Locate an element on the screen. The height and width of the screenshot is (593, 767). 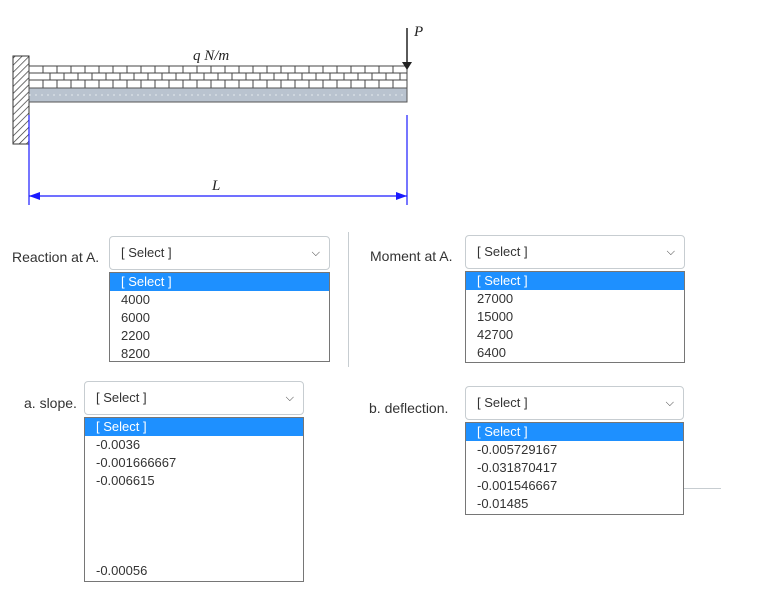
fixed-wall-support is located at coordinates (21, 100).